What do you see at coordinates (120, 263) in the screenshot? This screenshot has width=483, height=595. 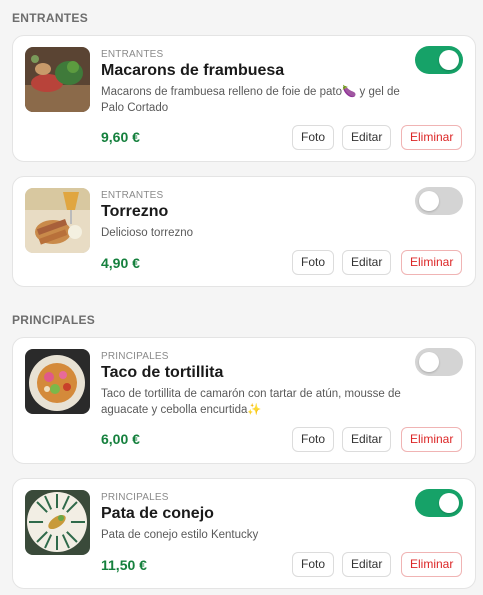 I see `item-price: 4,90 €` at bounding box center [120, 263].